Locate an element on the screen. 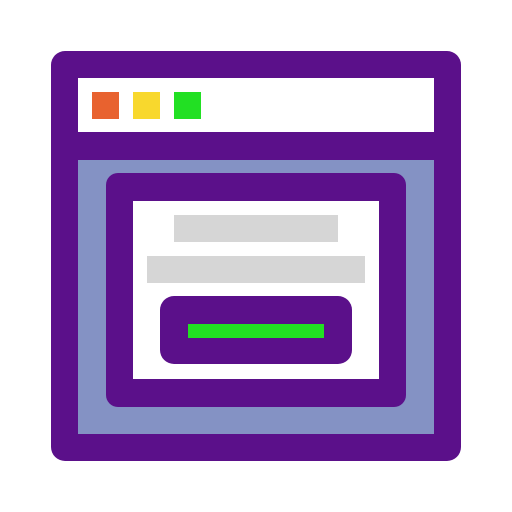 The height and width of the screenshot is (512, 512). maximize-dot-icon is located at coordinates (187, 105).